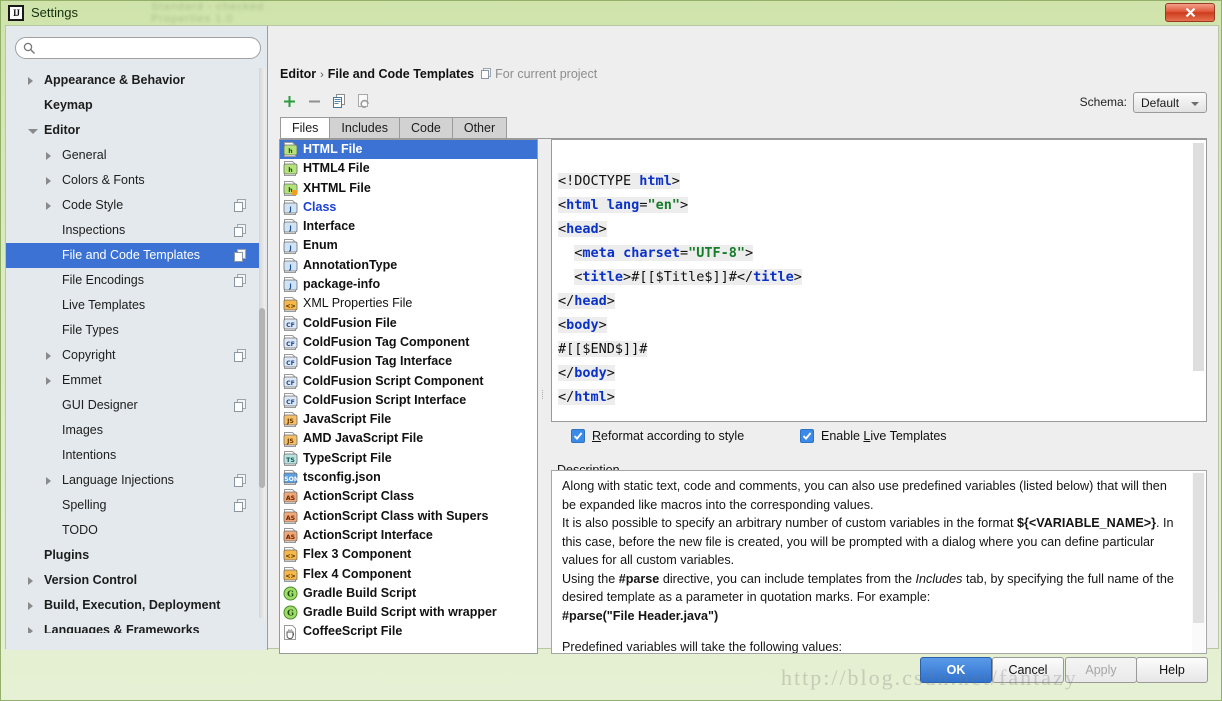  What do you see at coordinates (147, 48) in the screenshot?
I see `search-input` at bounding box center [147, 48].